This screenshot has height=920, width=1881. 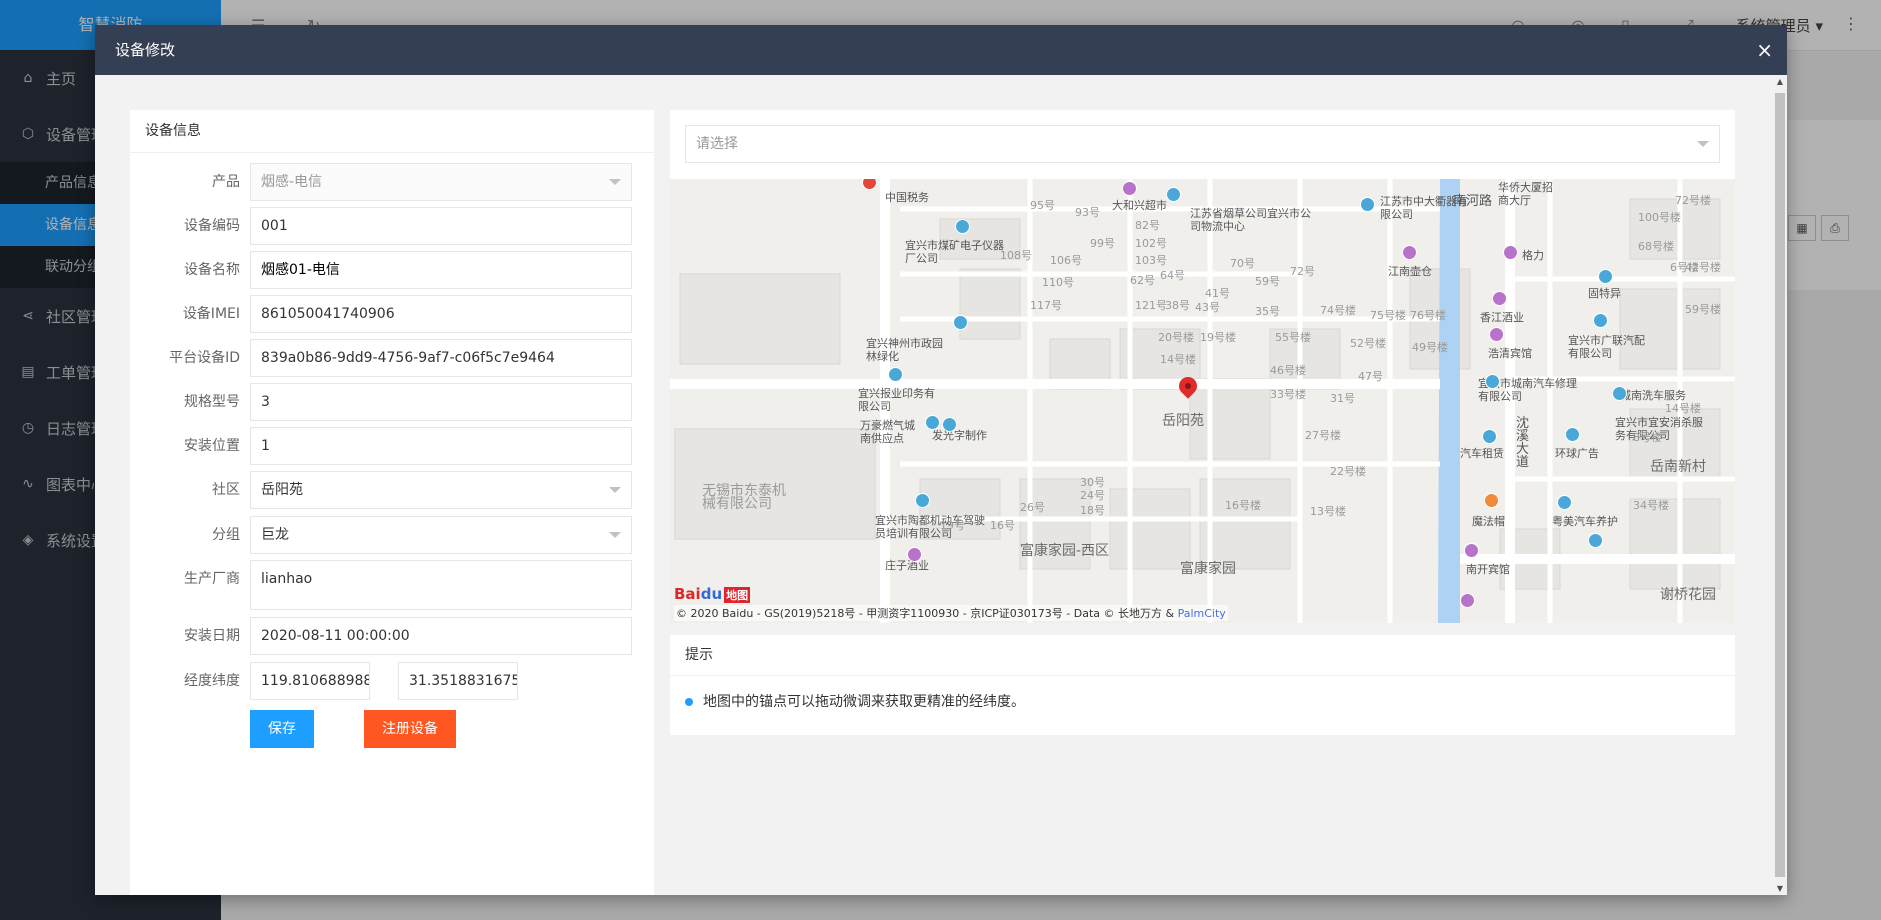 What do you see at coordinates (212, 226) in the screenshot?
I see `code-label: 设备编码` at bounding box center [212, 226].